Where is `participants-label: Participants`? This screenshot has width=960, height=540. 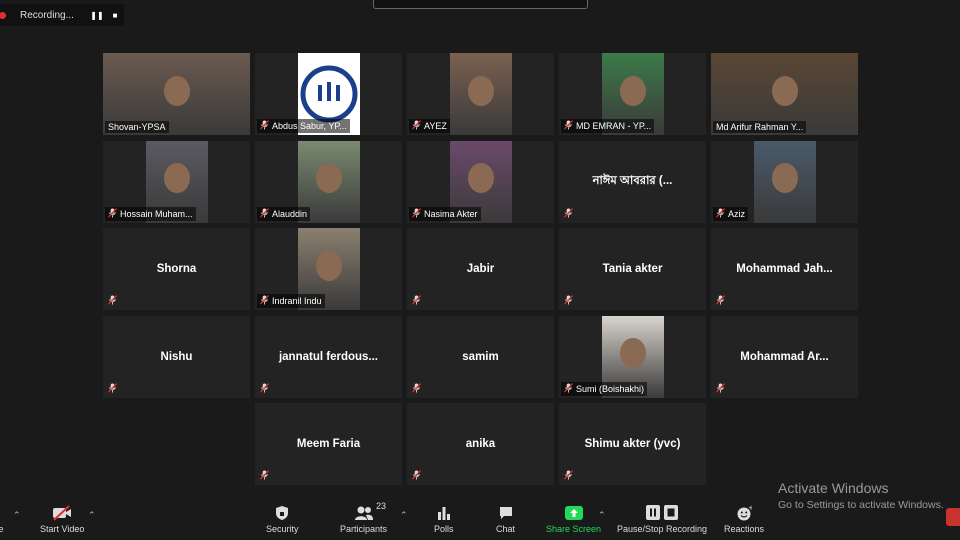
participants-label: Participants is located at coordinates (364, 529).